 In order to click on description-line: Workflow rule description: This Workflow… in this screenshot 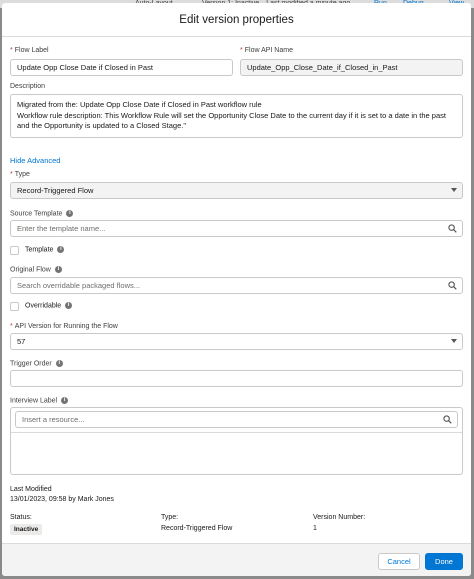, I will do `click(231, 115)`.